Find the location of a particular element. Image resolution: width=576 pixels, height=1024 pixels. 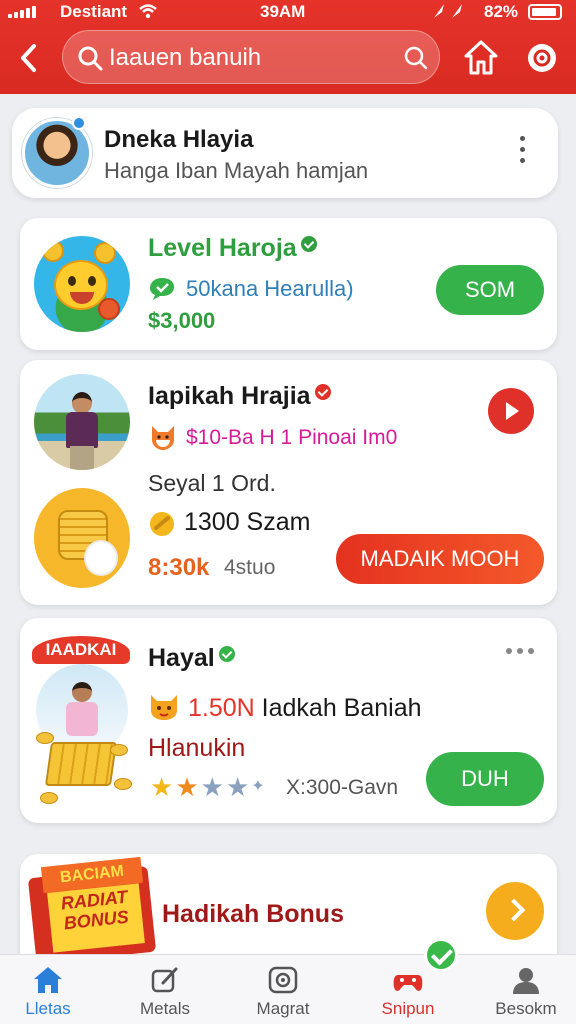

level-title: Level Haroja is located at coordinates (232, 248).